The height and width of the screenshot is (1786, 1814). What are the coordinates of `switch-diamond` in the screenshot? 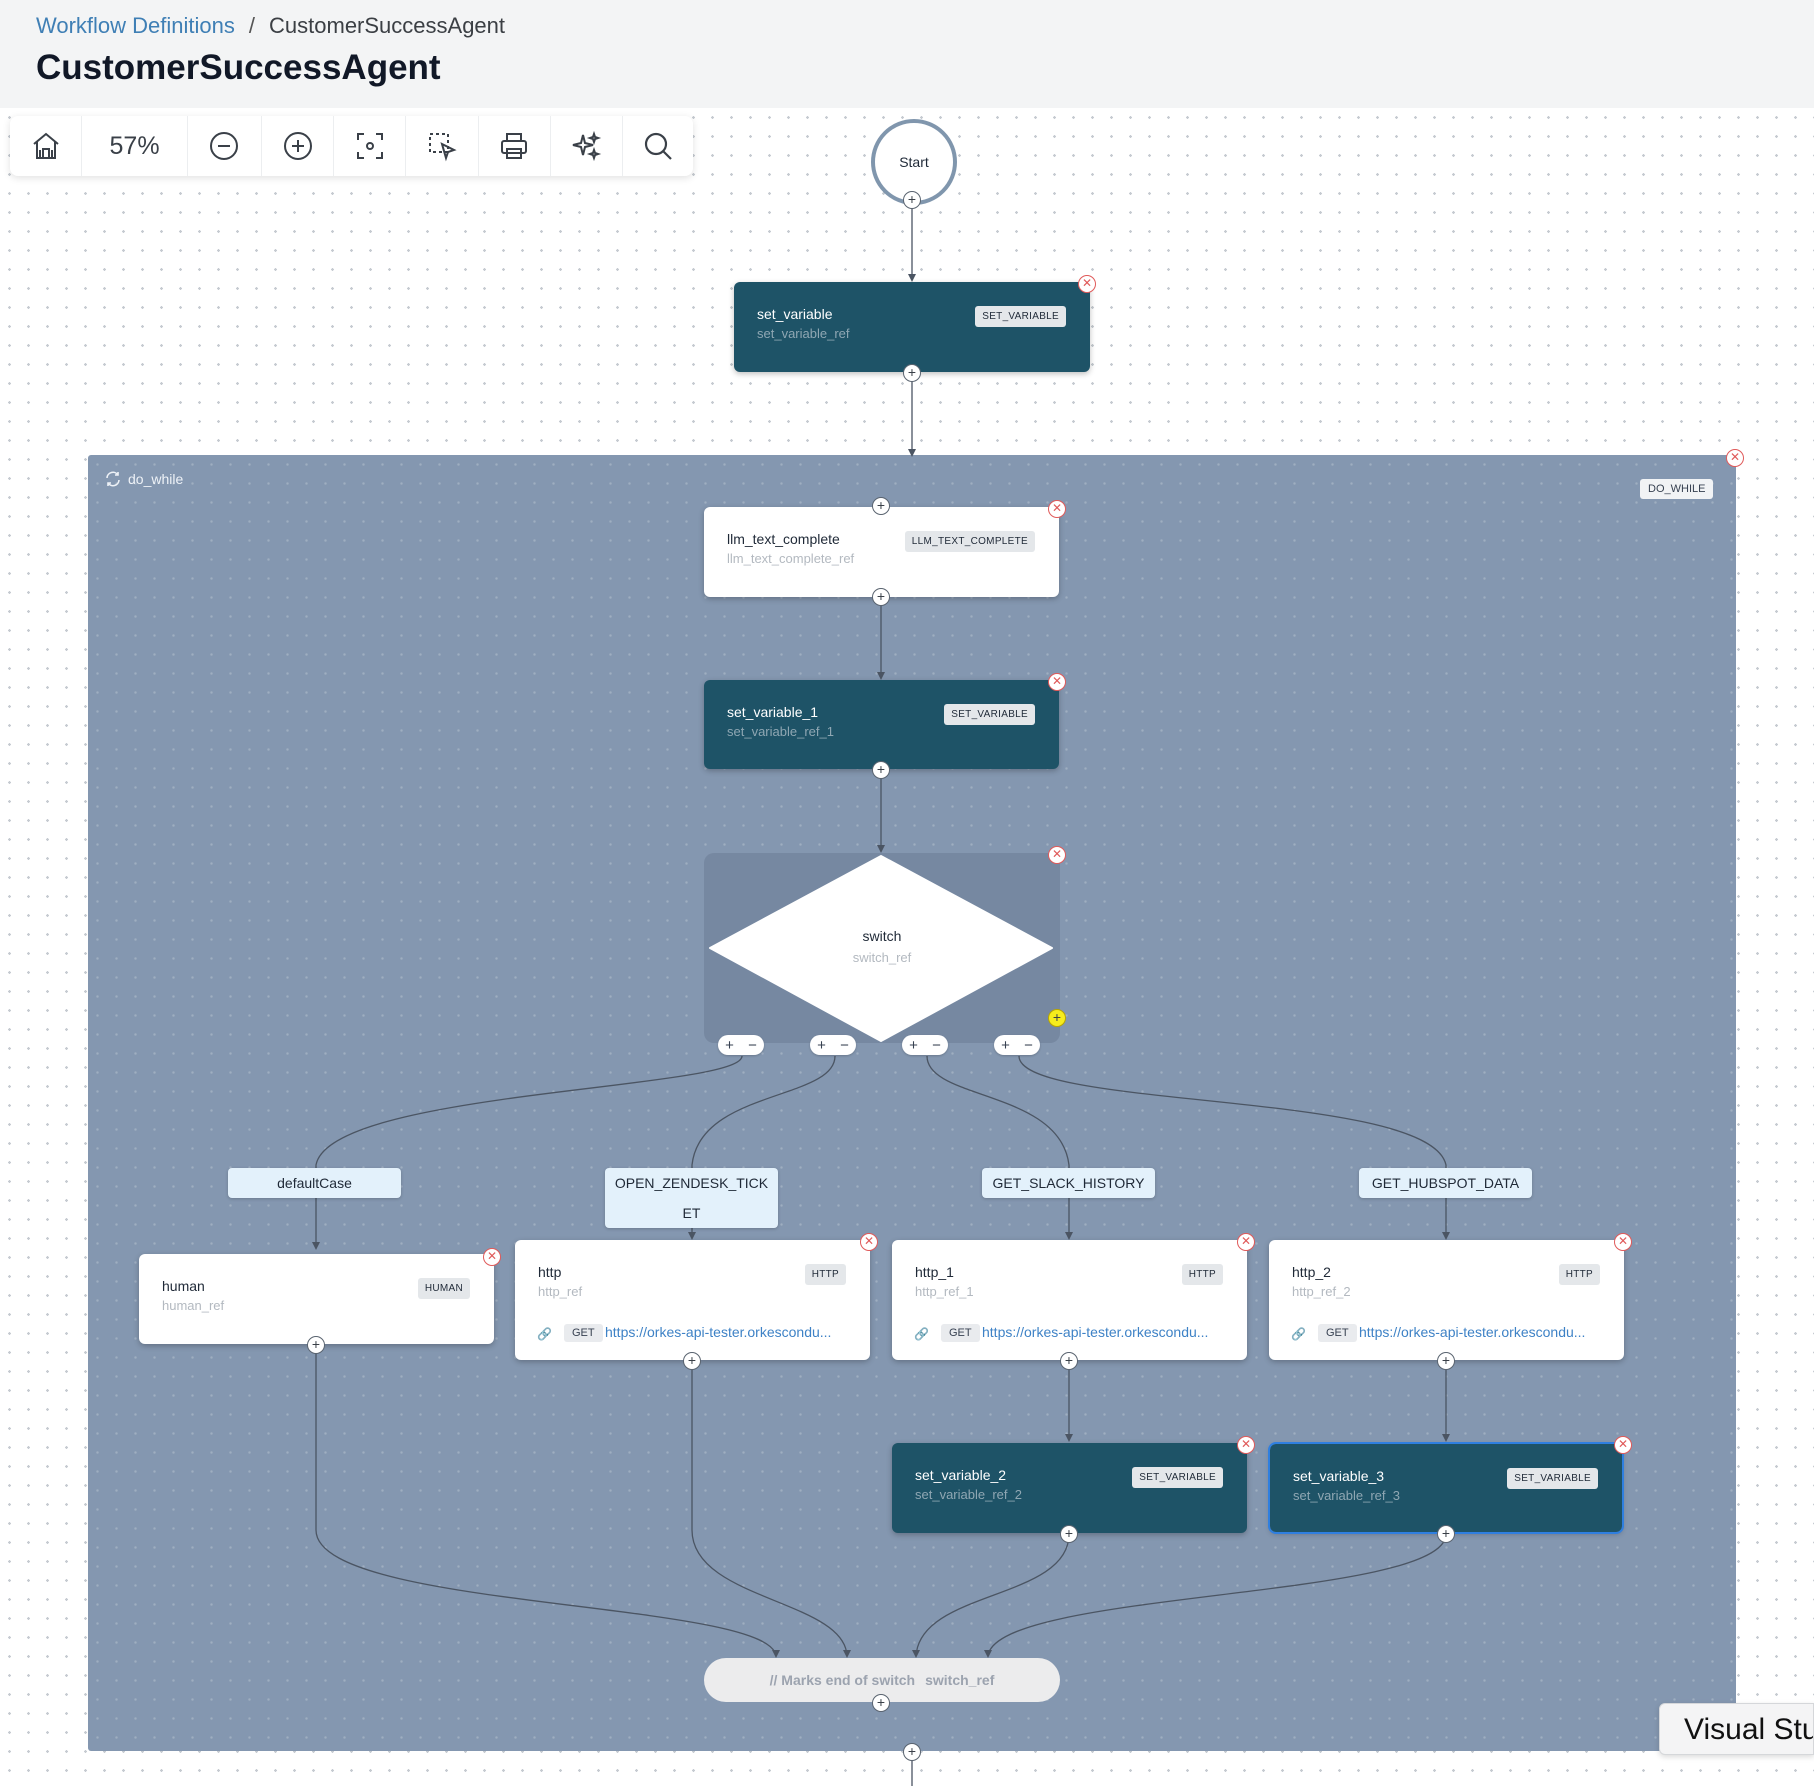 It's located at (881, 948).